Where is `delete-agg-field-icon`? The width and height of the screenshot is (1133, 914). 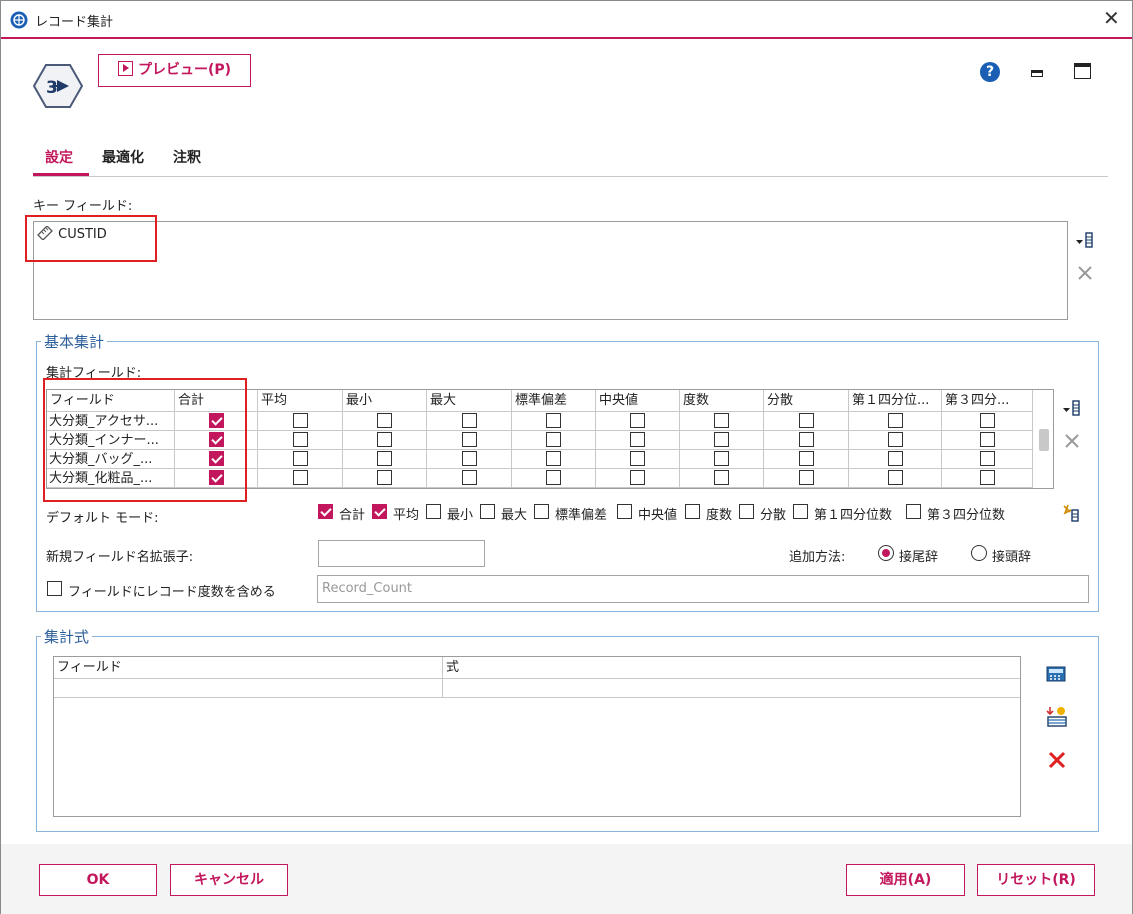
delete-agg-field-icon is located at coordinates (1072, 441).